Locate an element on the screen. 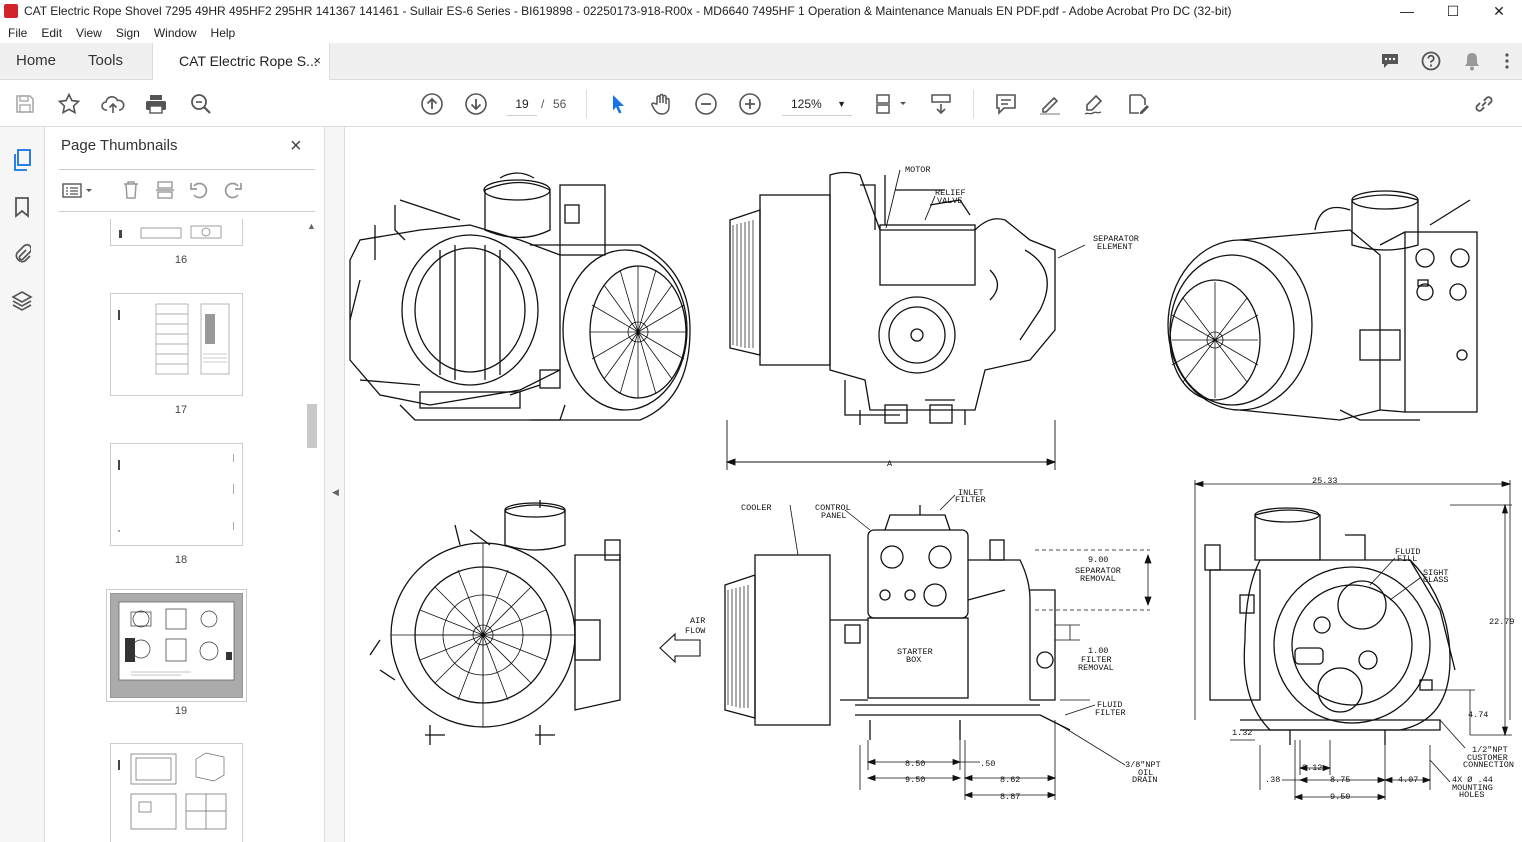 Image resolution: width=1522 pixels, height=842 pixels. maximize-button: ☐ is located at coordinates (1453, 11).